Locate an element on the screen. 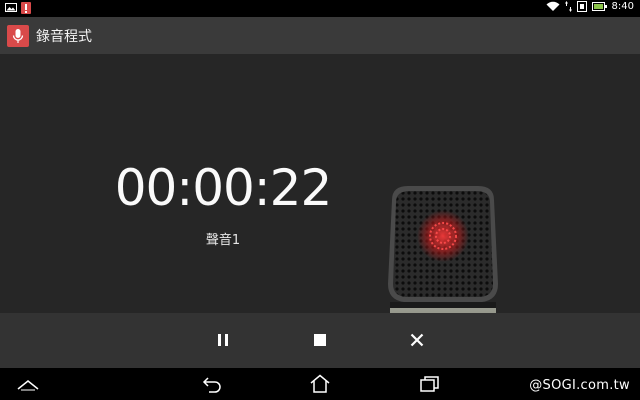 The image size is (640, 400). alert-notification-icon is located at coordinates (26, 8).